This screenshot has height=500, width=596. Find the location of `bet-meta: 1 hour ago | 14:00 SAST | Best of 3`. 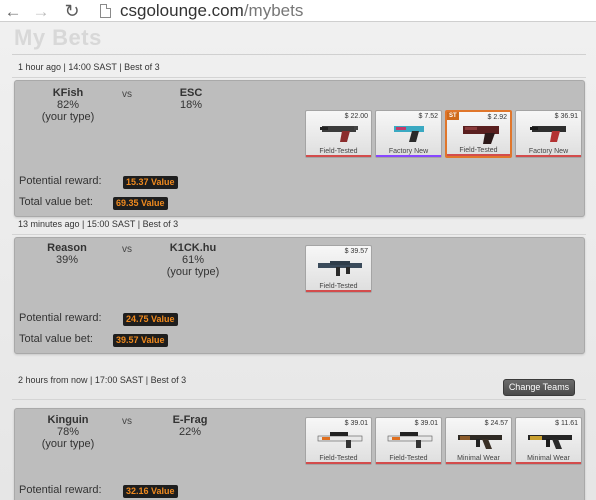

bet-meta: 1 hour ago | 14:00 SAST | Best of 3 is located at coordinates (89, 67).